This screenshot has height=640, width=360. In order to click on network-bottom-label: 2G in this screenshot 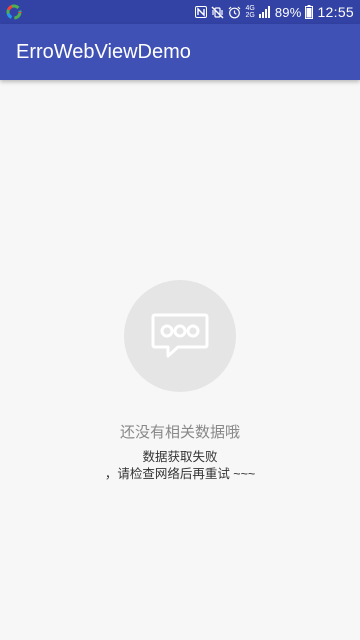, I will do `click(250, 15)`.